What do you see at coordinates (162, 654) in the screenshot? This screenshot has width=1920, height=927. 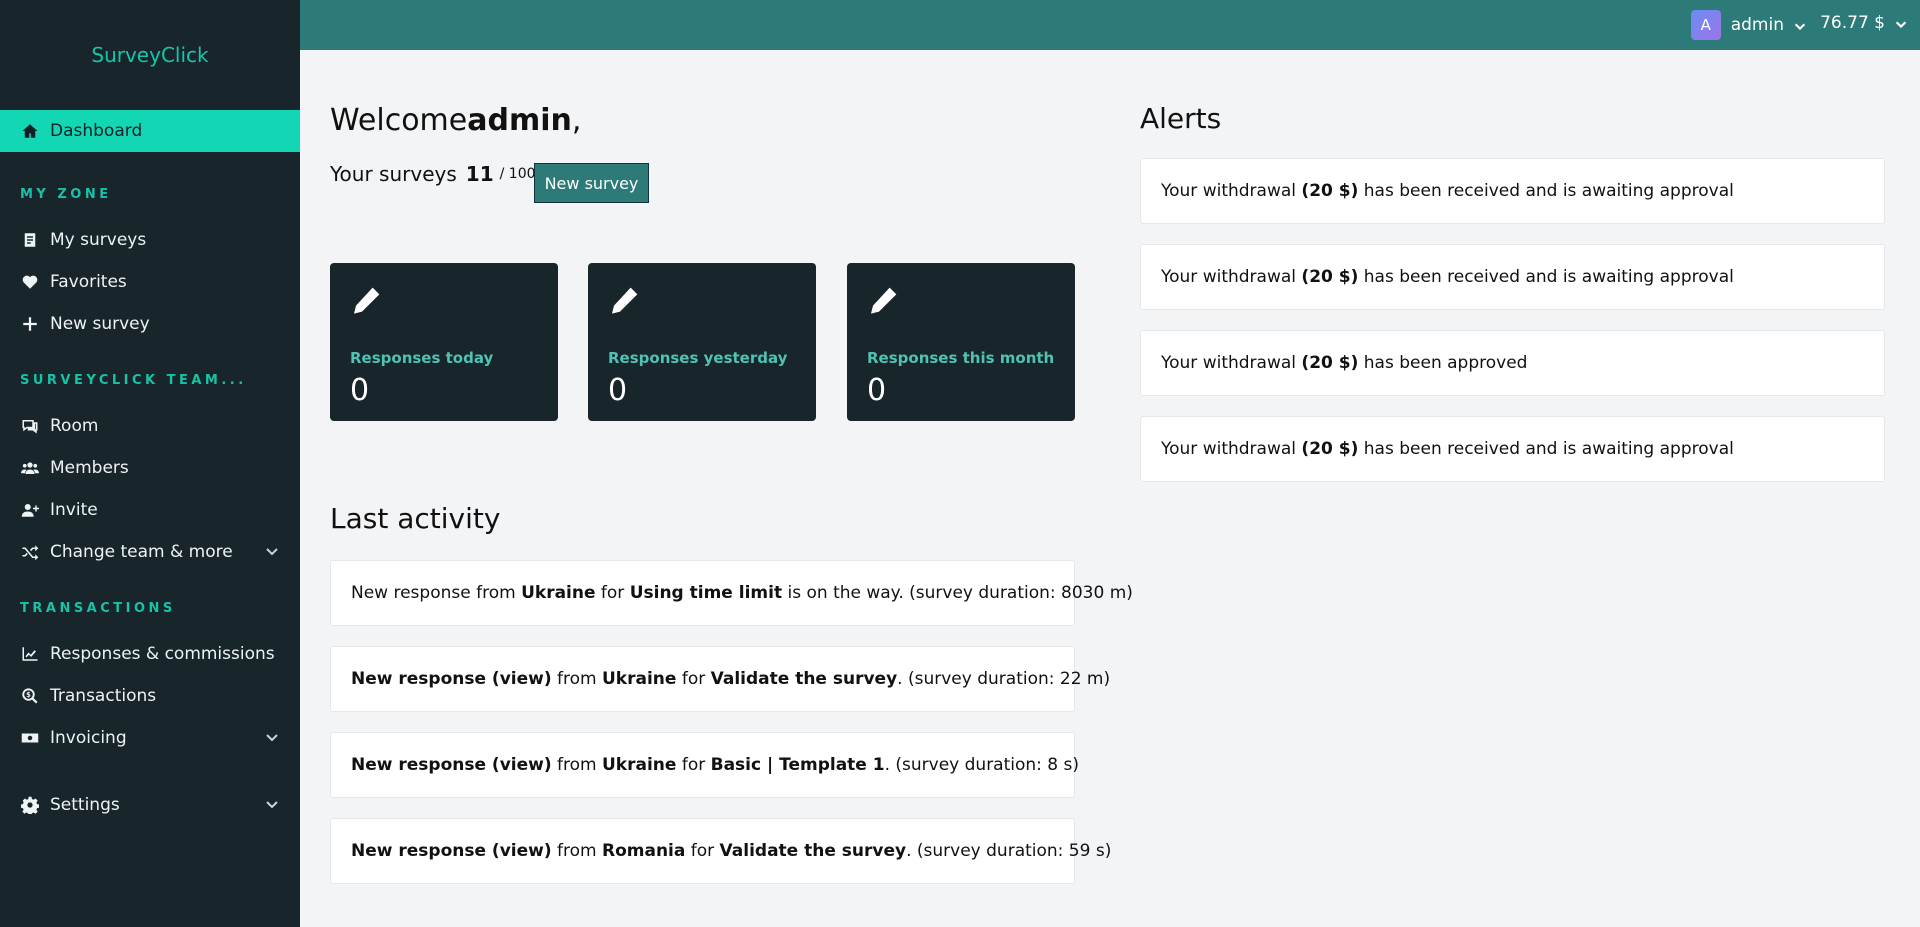 I see `sidebar-item-label: Responses & commissions` at bounding box center [162, 654].